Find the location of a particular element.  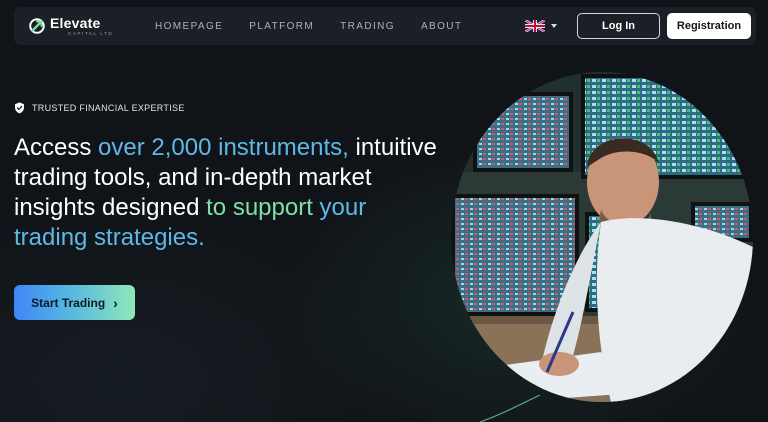

login-button: Log In is located at coordinates (618, 26).